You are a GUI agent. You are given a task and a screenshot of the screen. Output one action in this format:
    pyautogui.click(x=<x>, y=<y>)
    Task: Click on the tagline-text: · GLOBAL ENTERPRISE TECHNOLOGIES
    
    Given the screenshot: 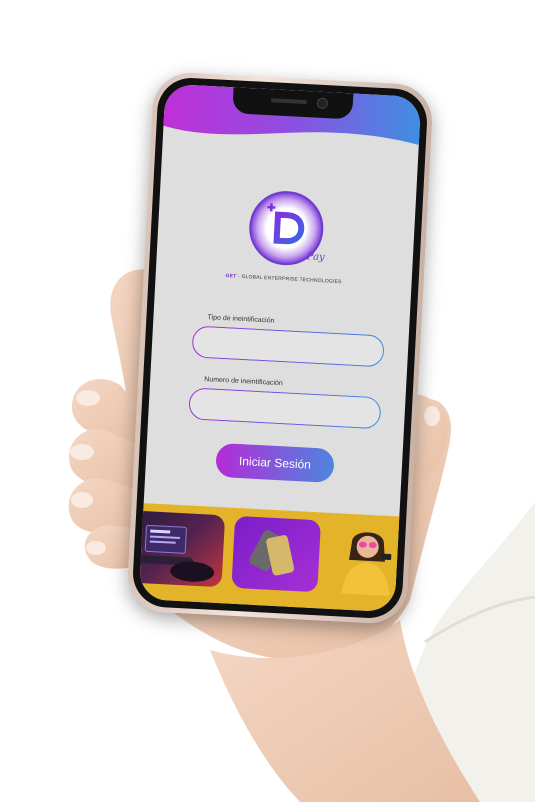 What is the action you would take?
    pyautogui.click(x=289, y=279)
    